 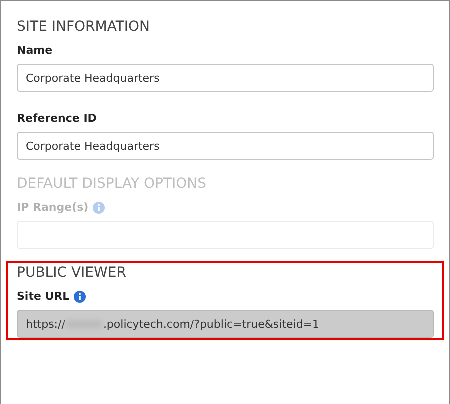 I want to click on field-label: Site URL, so click(x=43, y=296).